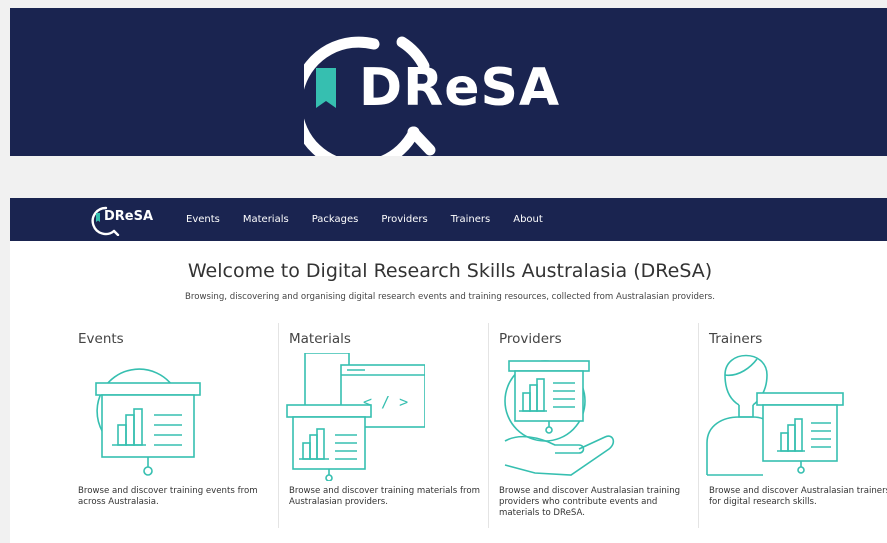 The height and width of the screenshot is (543, 887). What do you see at coordinates (528, 219) in the screenshot?
I see `nav-link-about: About` at bounding box center [528, 219].